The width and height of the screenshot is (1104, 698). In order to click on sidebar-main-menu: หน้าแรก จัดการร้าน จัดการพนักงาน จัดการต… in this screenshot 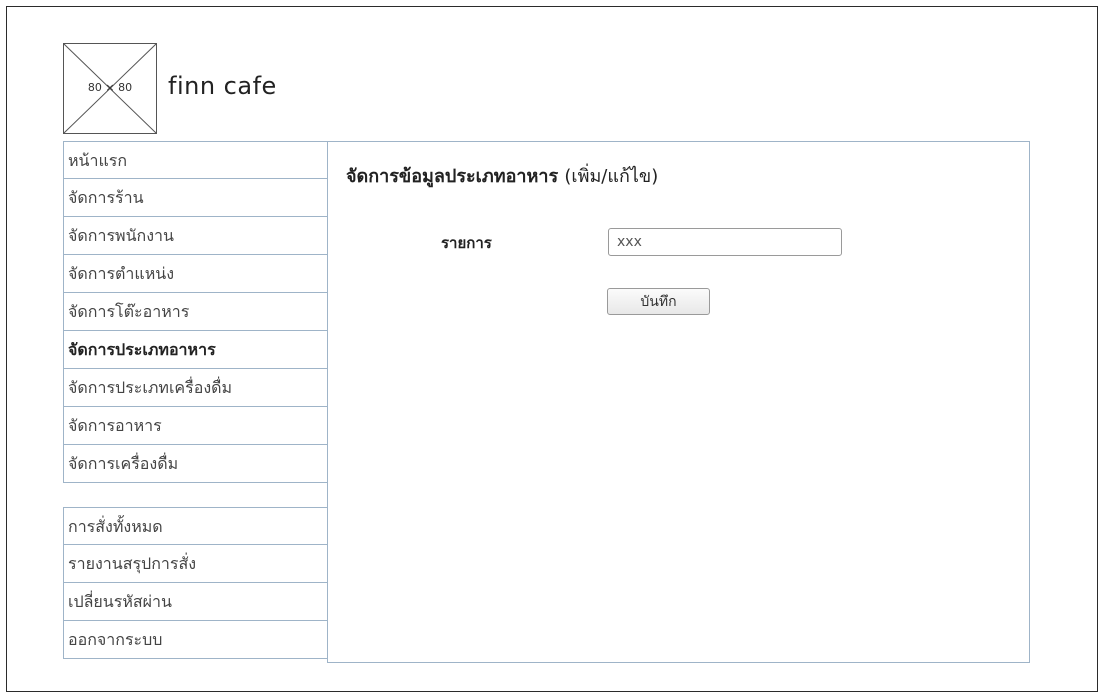, I will do `click(195, 312)`.